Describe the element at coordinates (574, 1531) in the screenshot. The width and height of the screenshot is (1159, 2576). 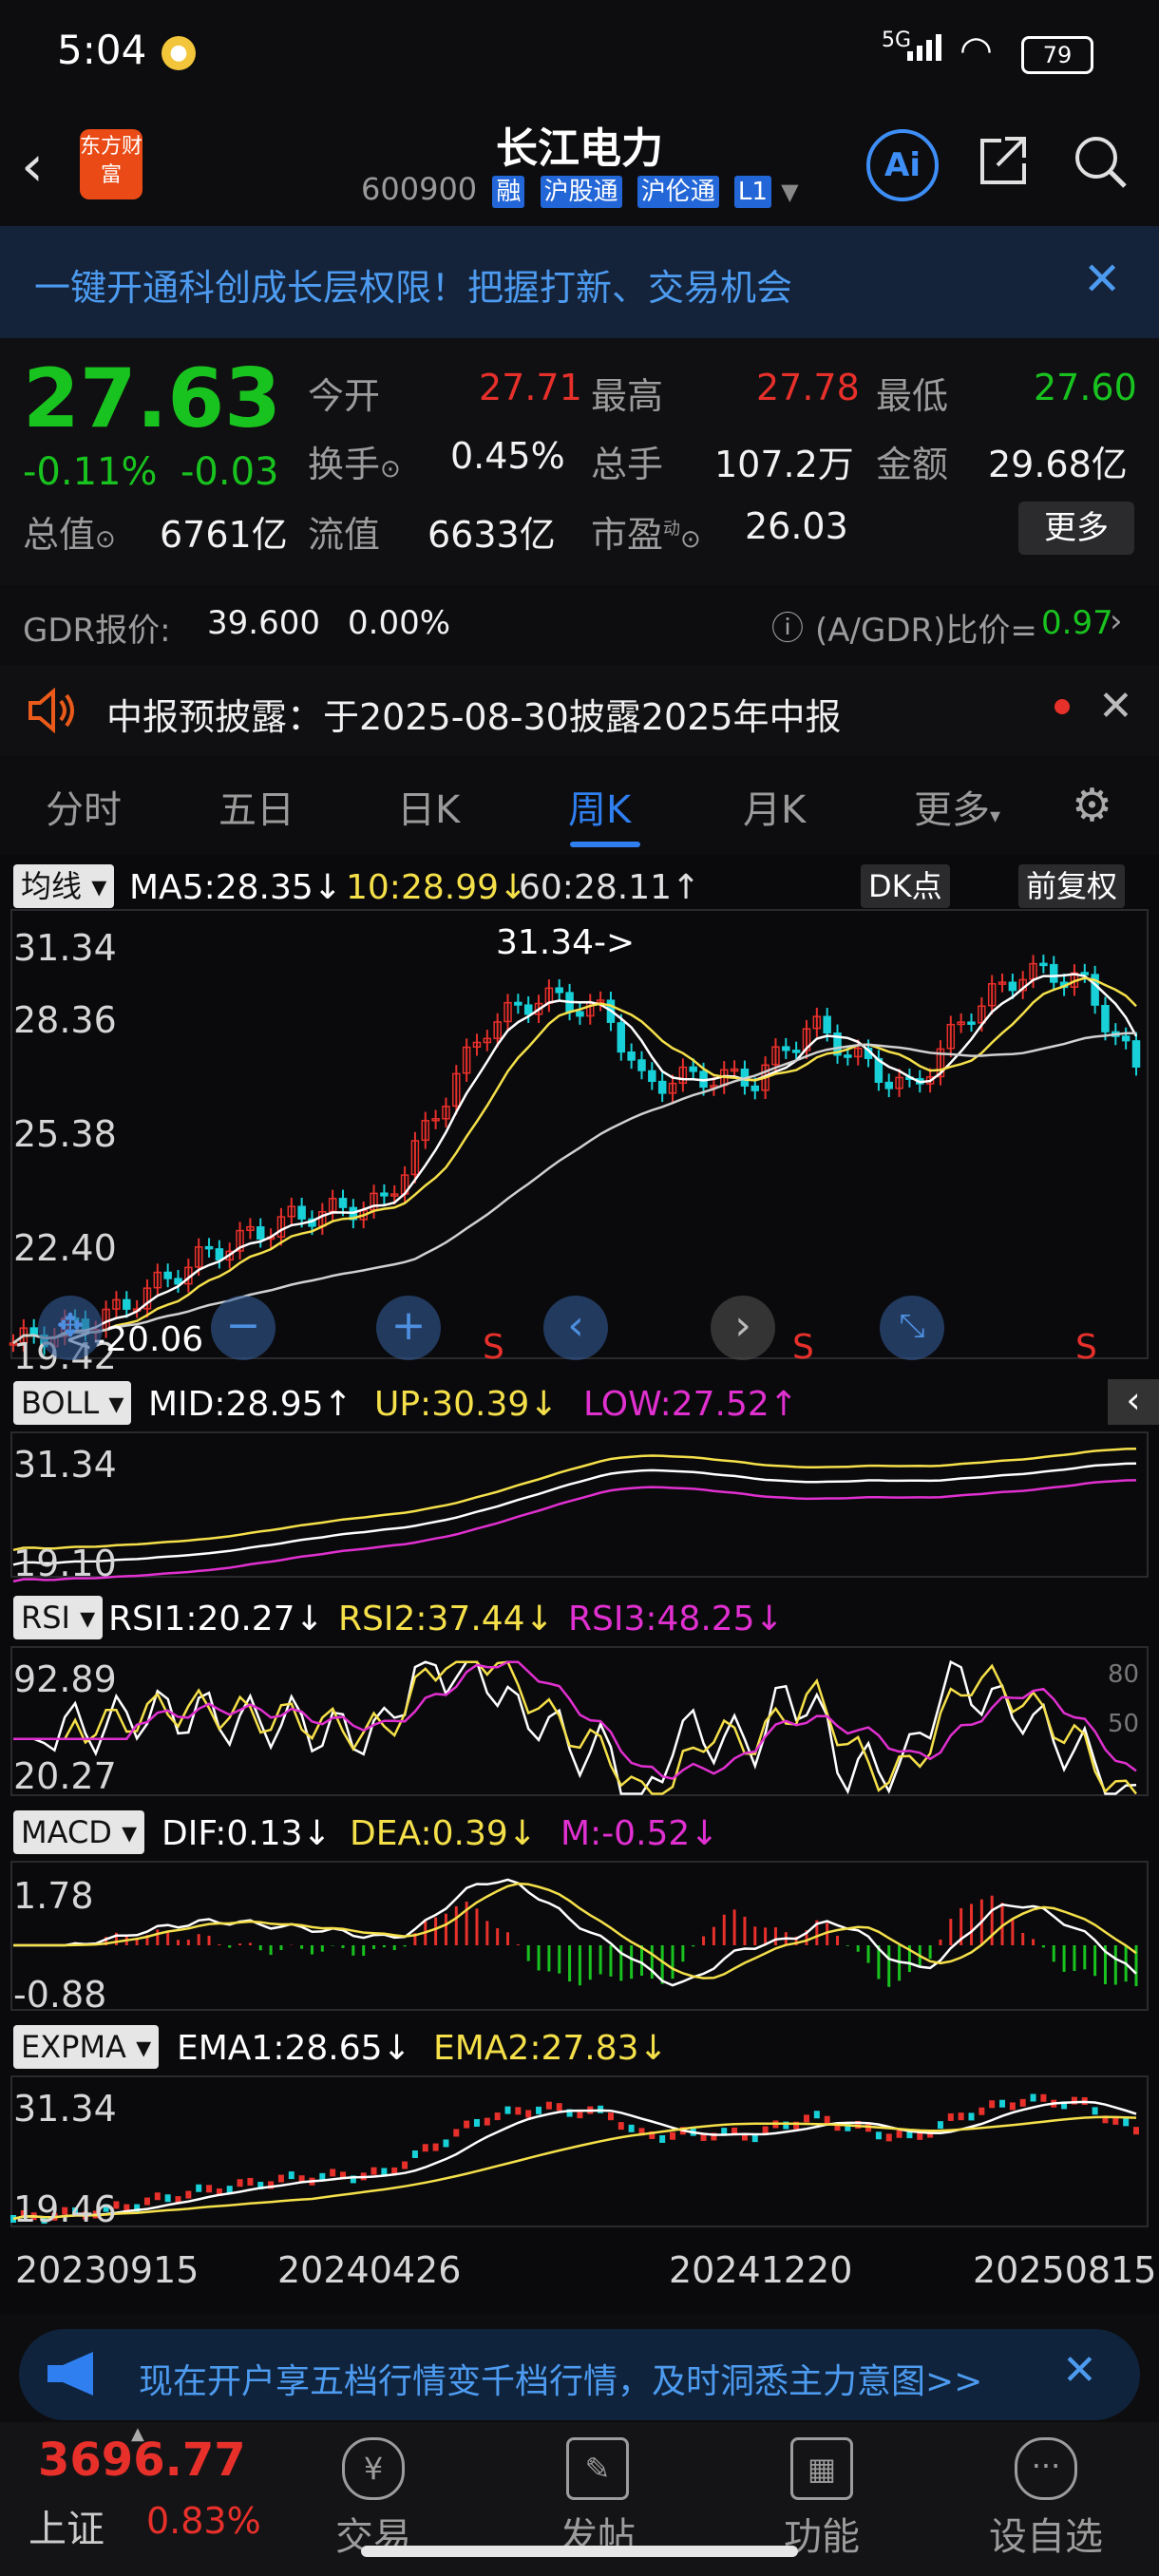
I see `boll-low-line` at that location.